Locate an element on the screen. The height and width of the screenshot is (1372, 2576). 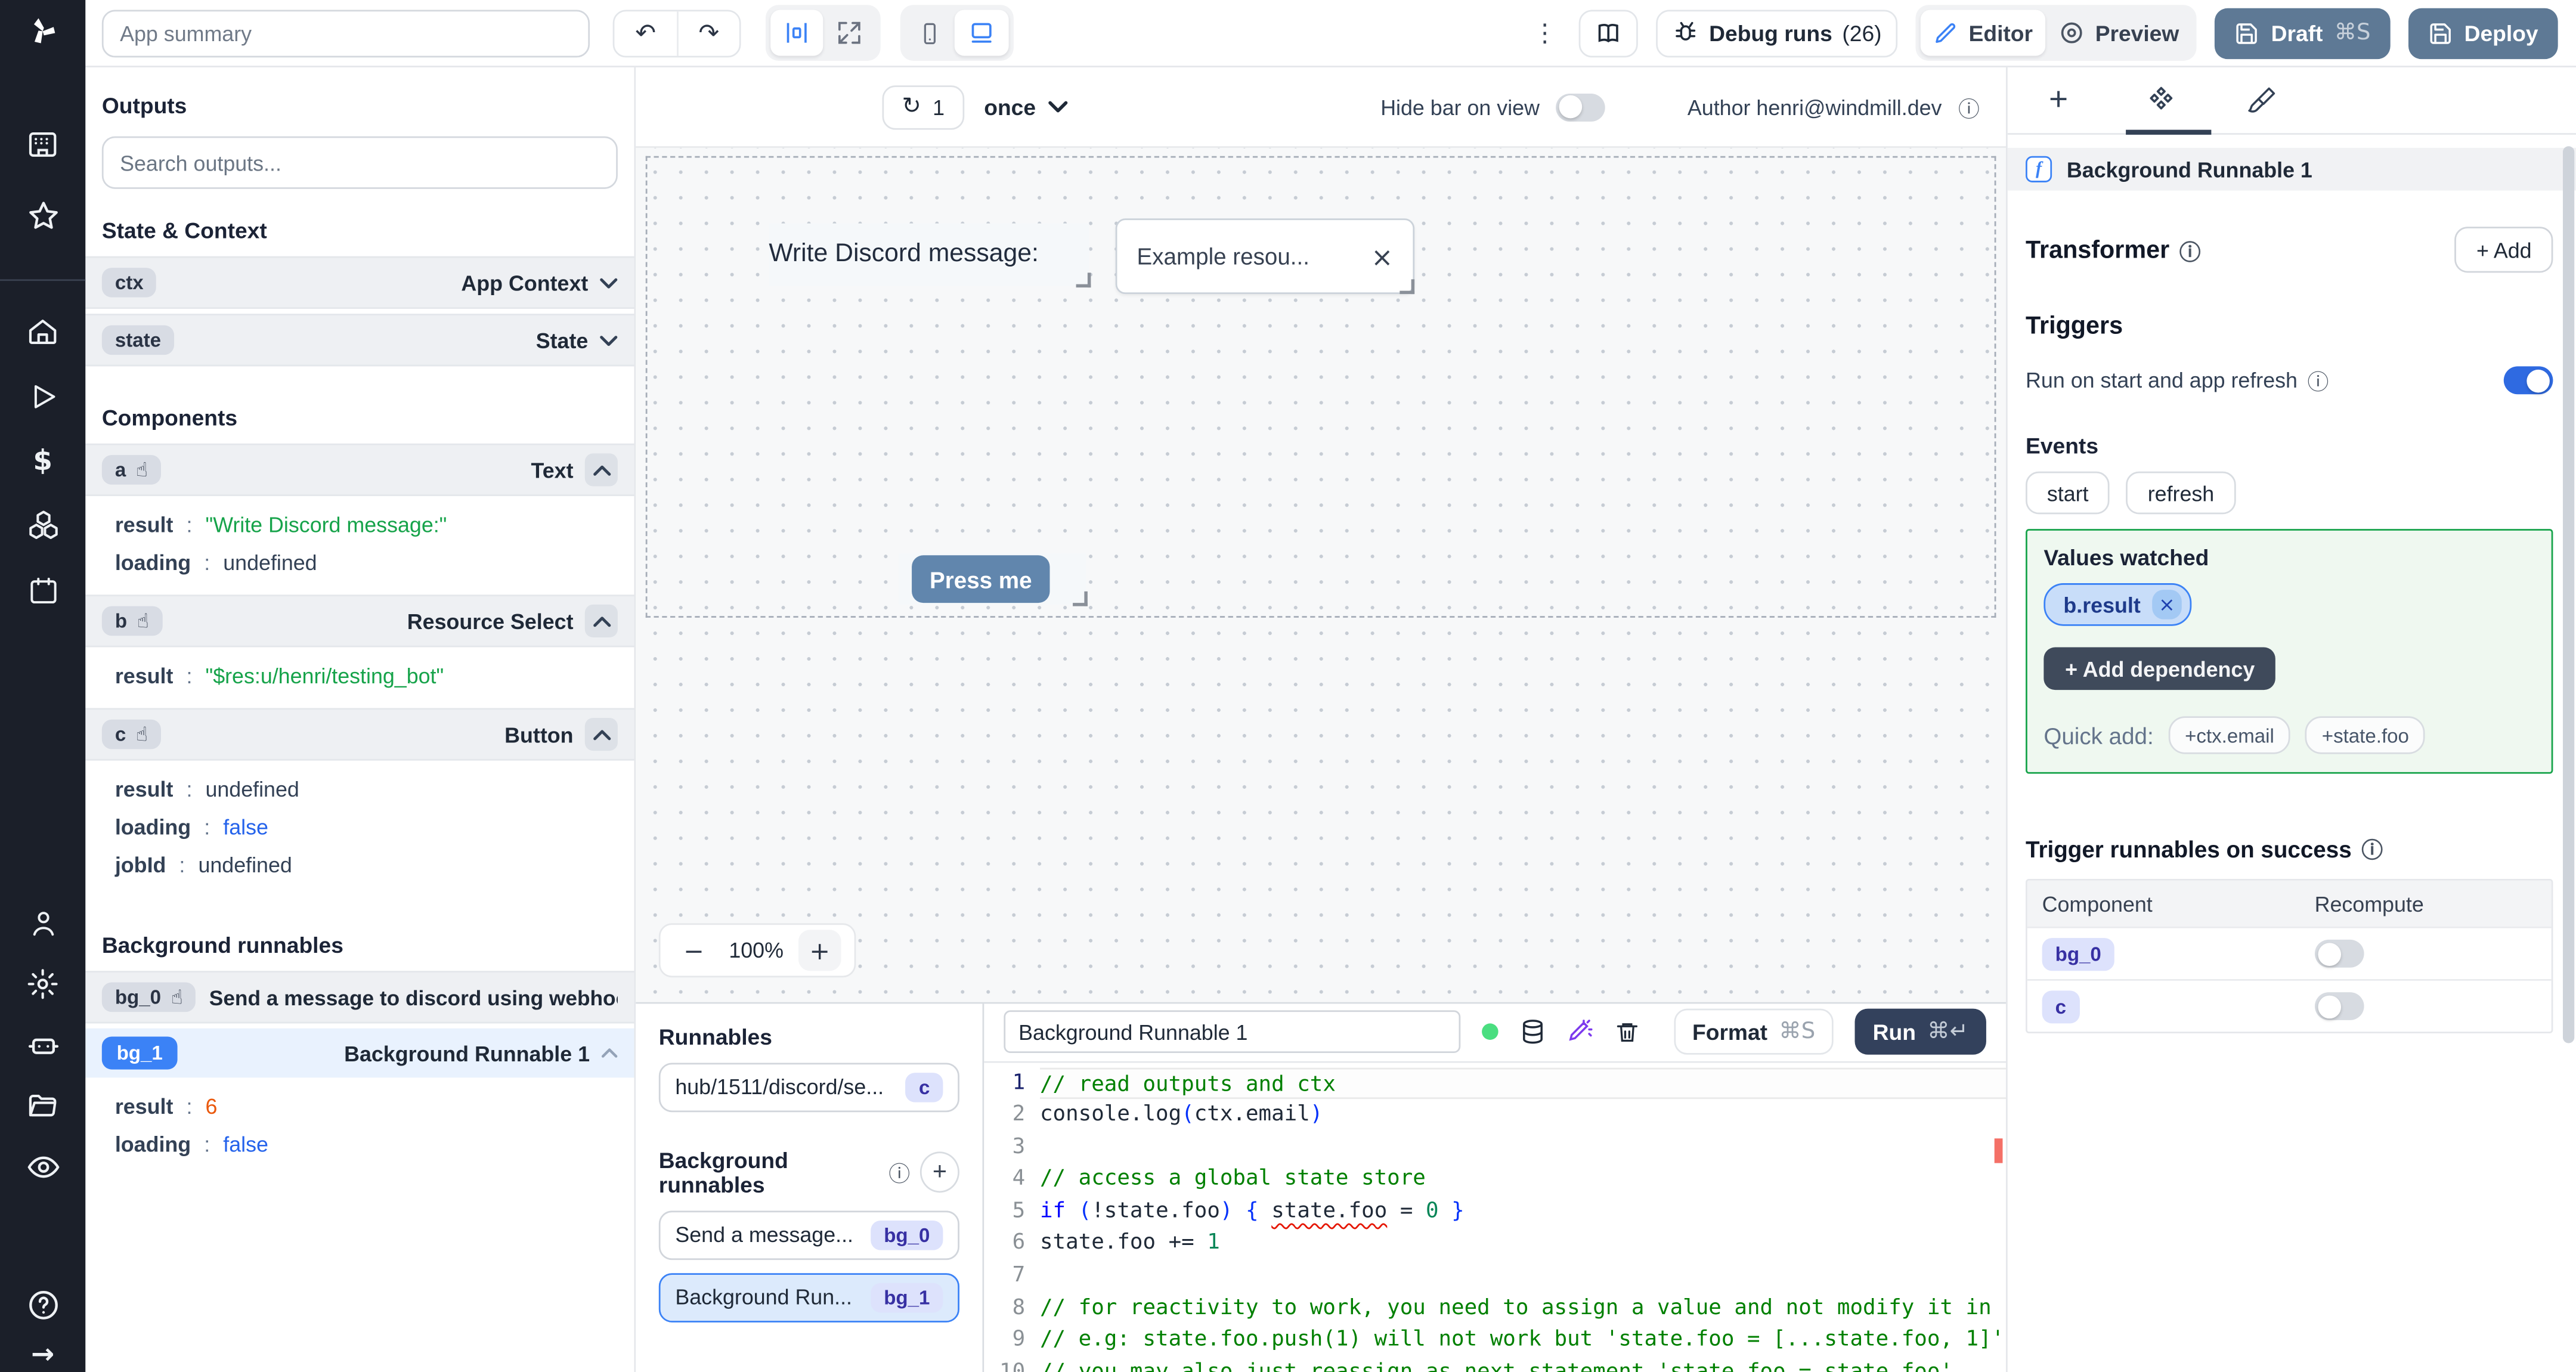
run-on-start-toggle is located at coordinates (2528, 380).